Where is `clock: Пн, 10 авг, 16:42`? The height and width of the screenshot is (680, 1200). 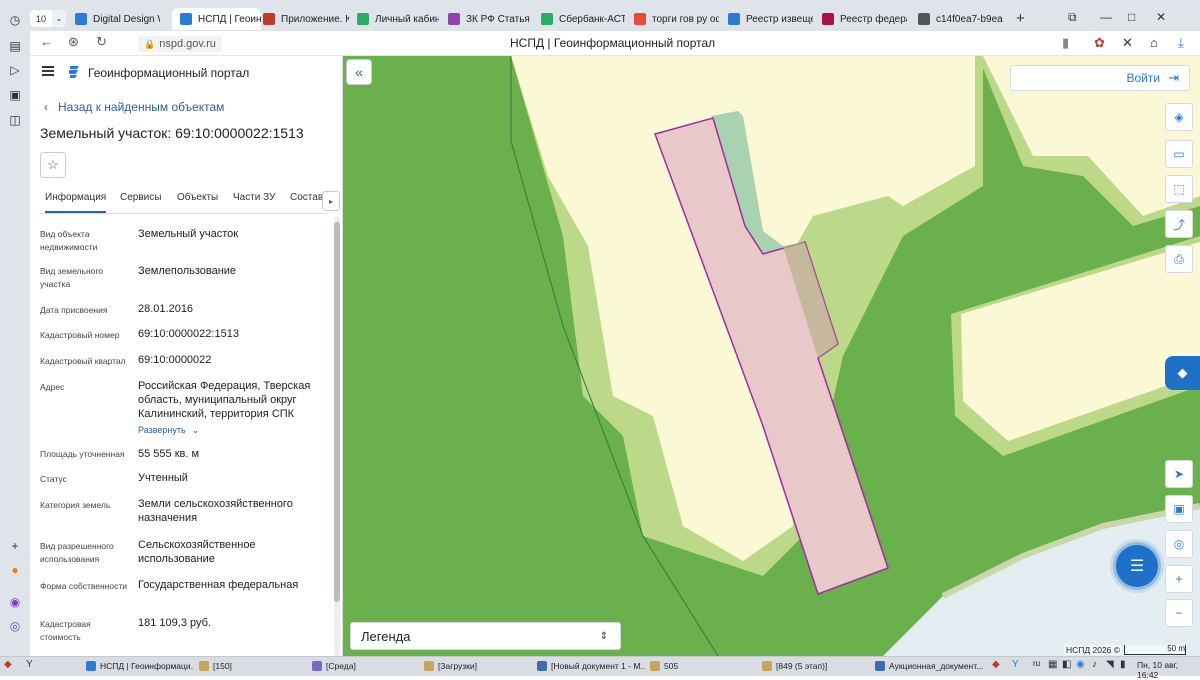
clock: Пн, 10 авг, 16:42 is located at coordinates (1158, 670).